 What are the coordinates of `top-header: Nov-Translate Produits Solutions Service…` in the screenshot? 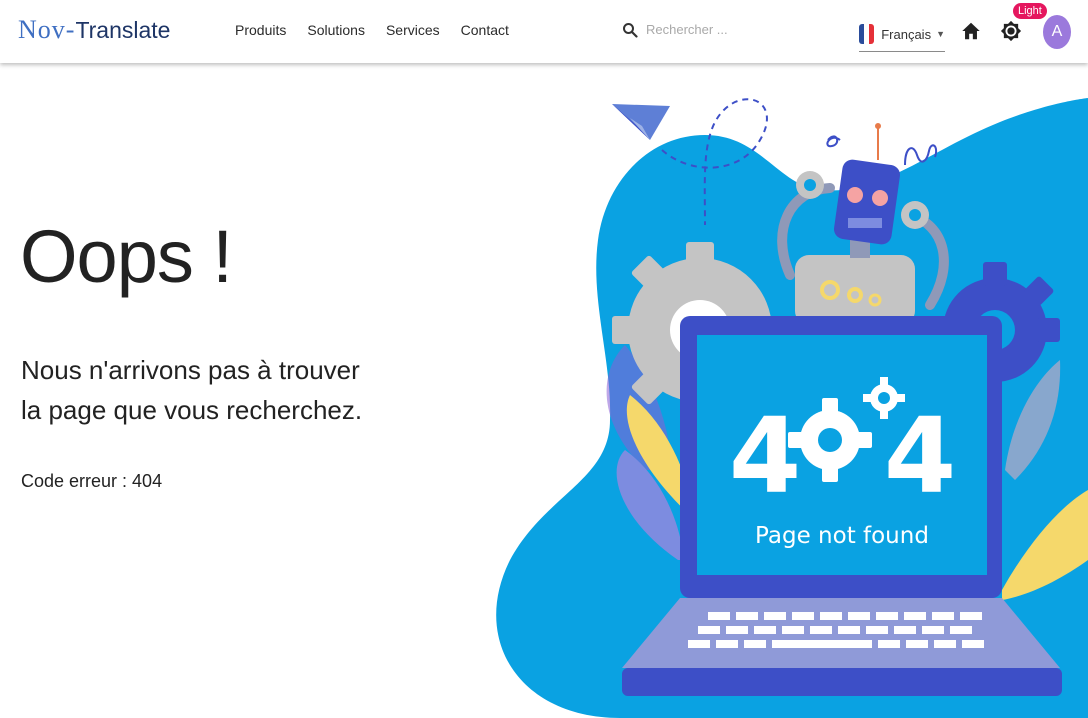 It's located at (544, 31).